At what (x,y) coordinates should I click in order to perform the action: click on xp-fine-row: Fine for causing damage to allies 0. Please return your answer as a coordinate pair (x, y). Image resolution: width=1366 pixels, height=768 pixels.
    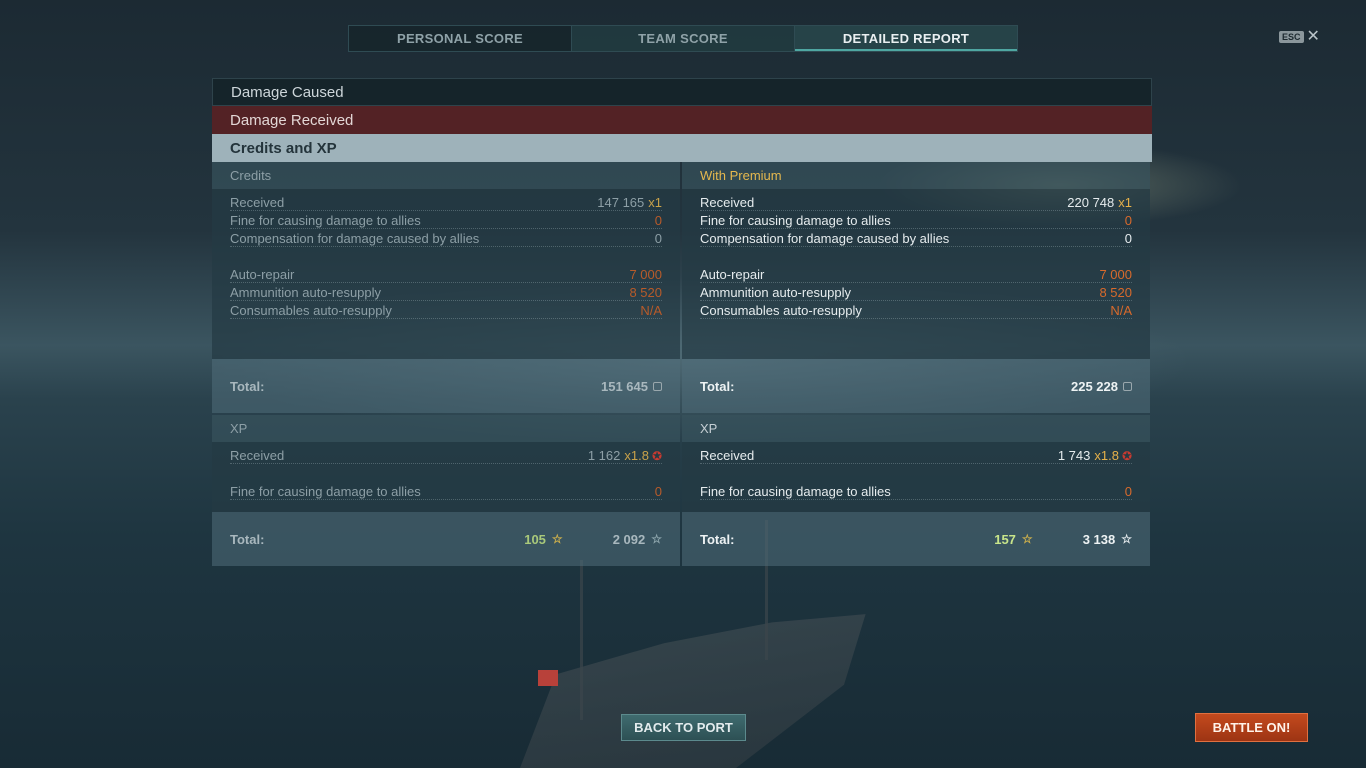
    Looking at the image, I should click on (446, 491).